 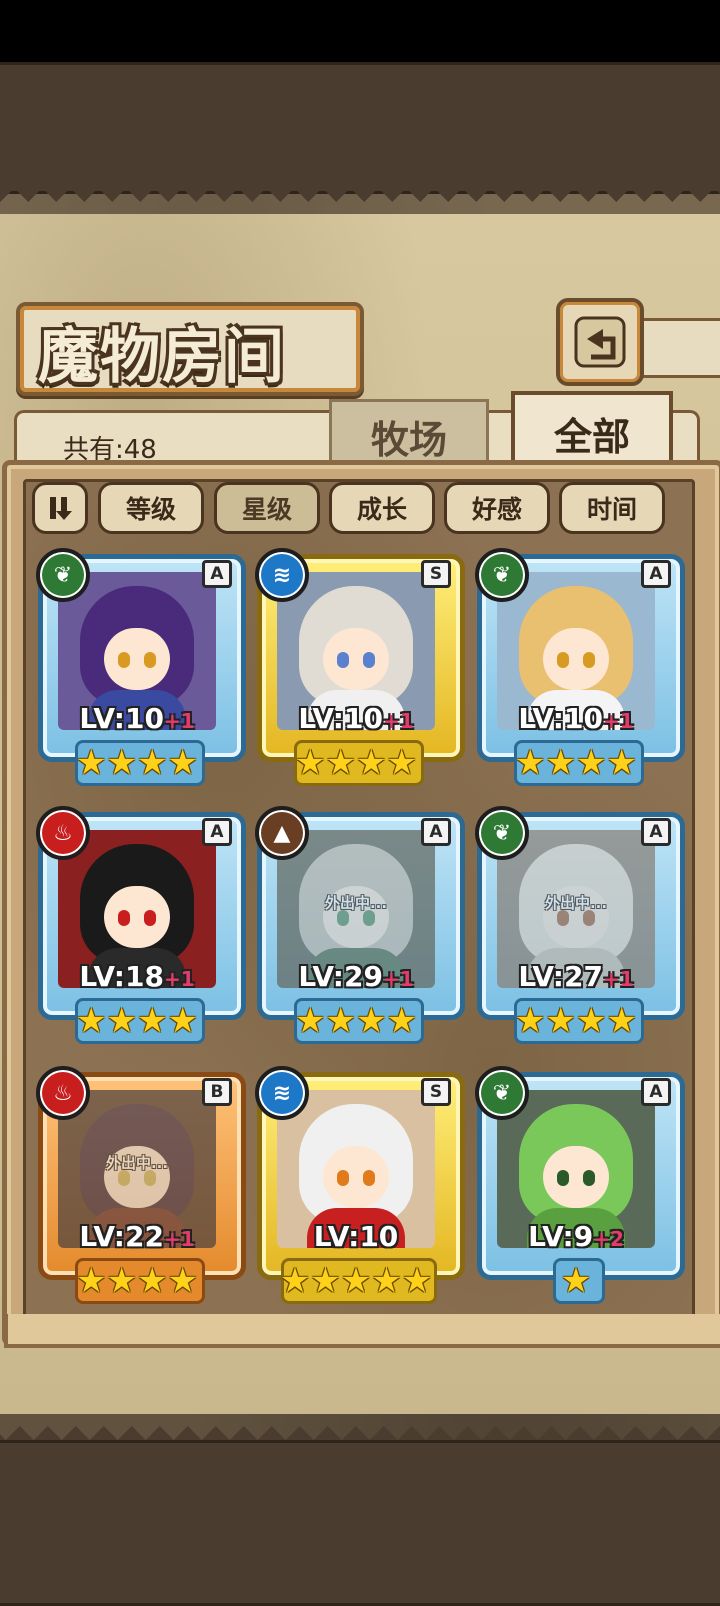 What do you see at coordinates (151, 508) in the screenshot?
I see `sort-level-button: 等级` at bounding box center [151, 508].